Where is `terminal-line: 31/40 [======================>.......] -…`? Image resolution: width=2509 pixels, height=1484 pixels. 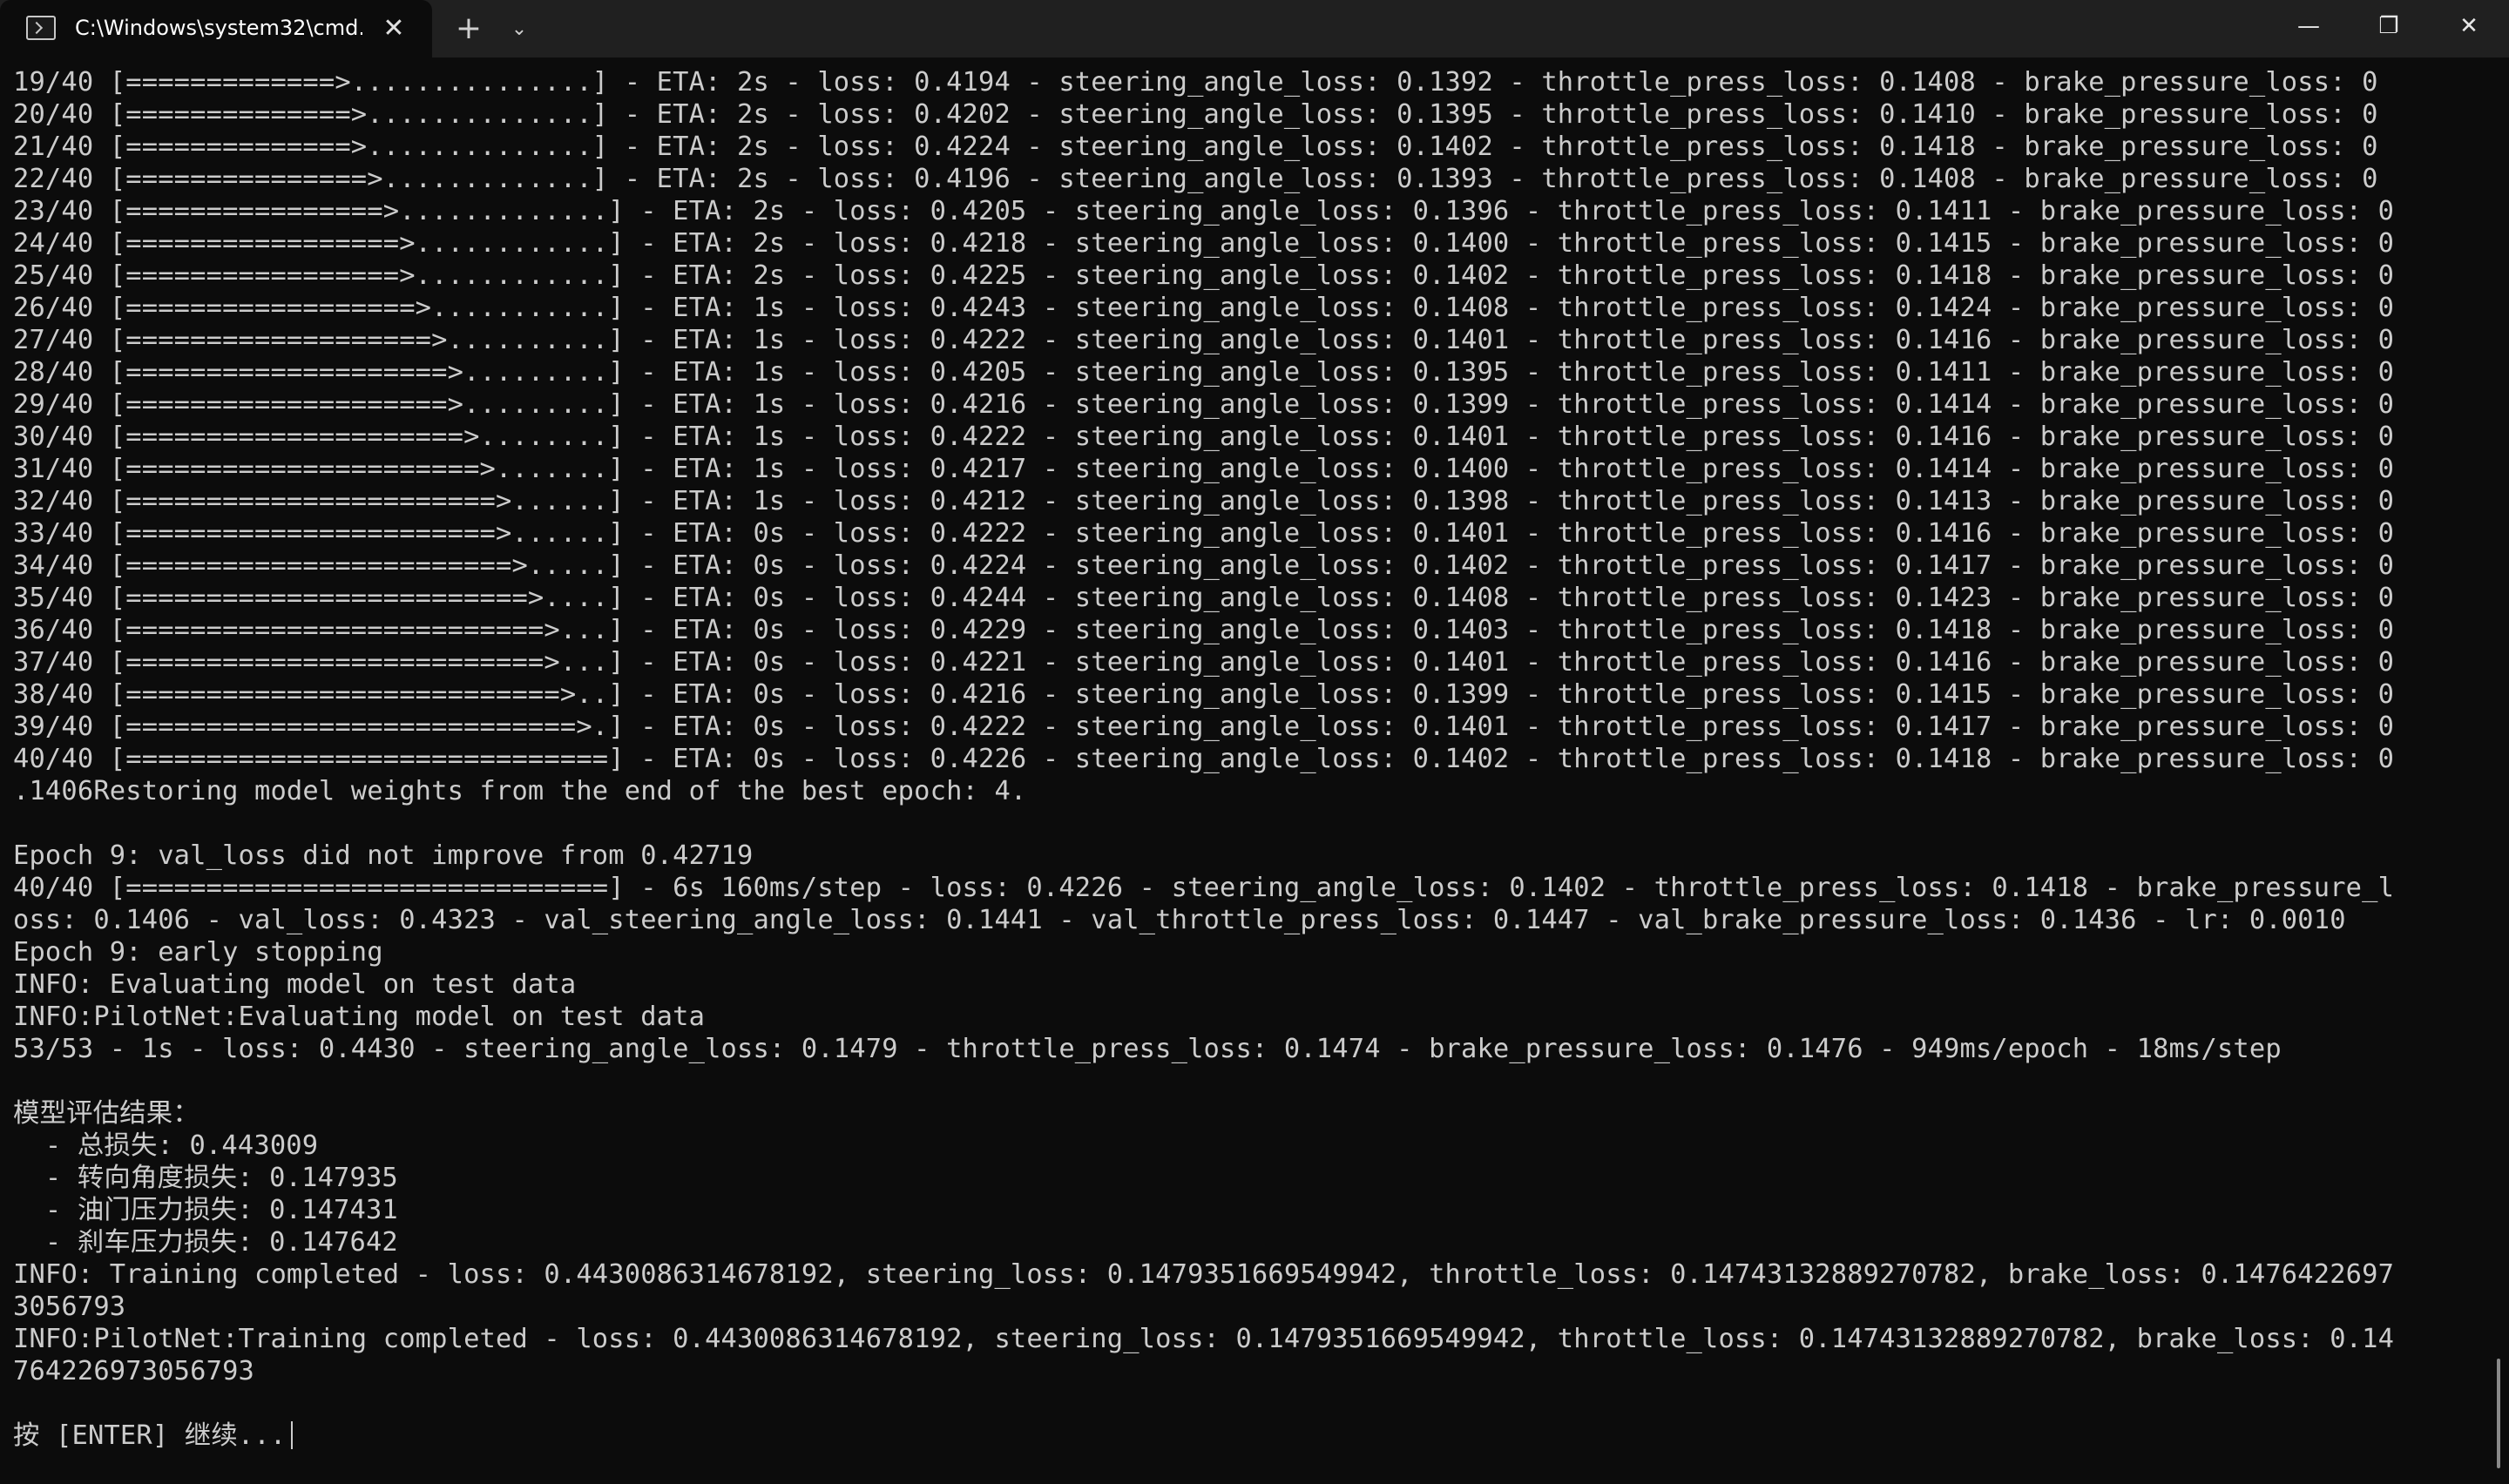
terminal-line: 31/40 [======================>.......] -… is located at coordinates (1204, 469).